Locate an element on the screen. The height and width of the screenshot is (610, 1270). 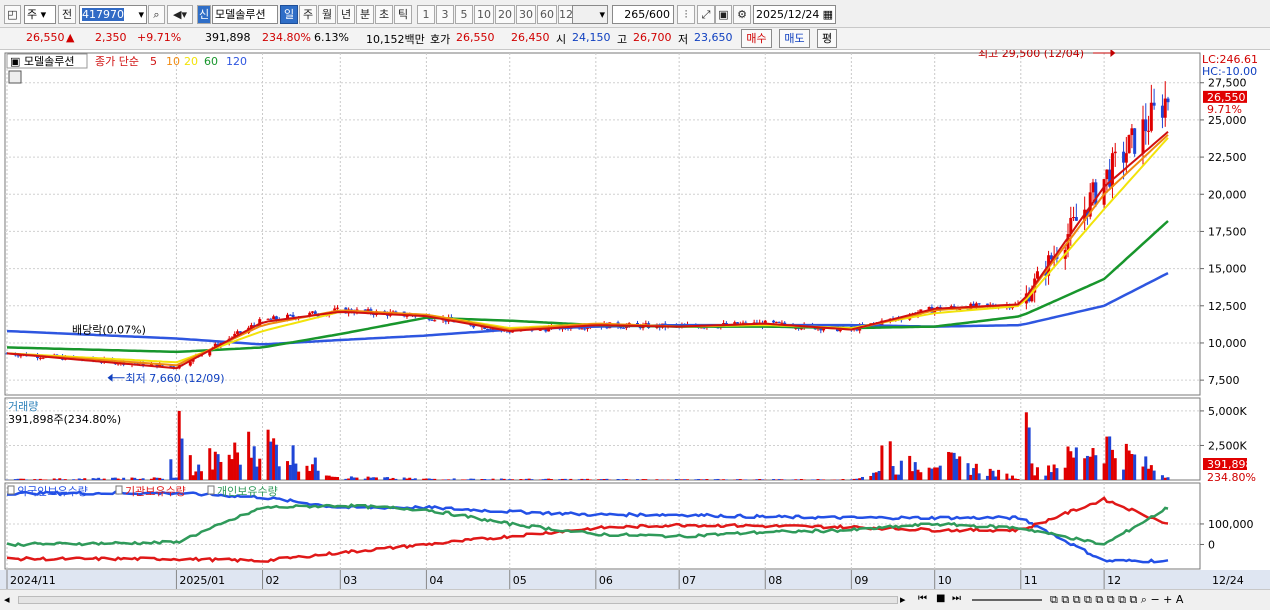
search-icon: ⌕ is located at coordinates (156, 14).